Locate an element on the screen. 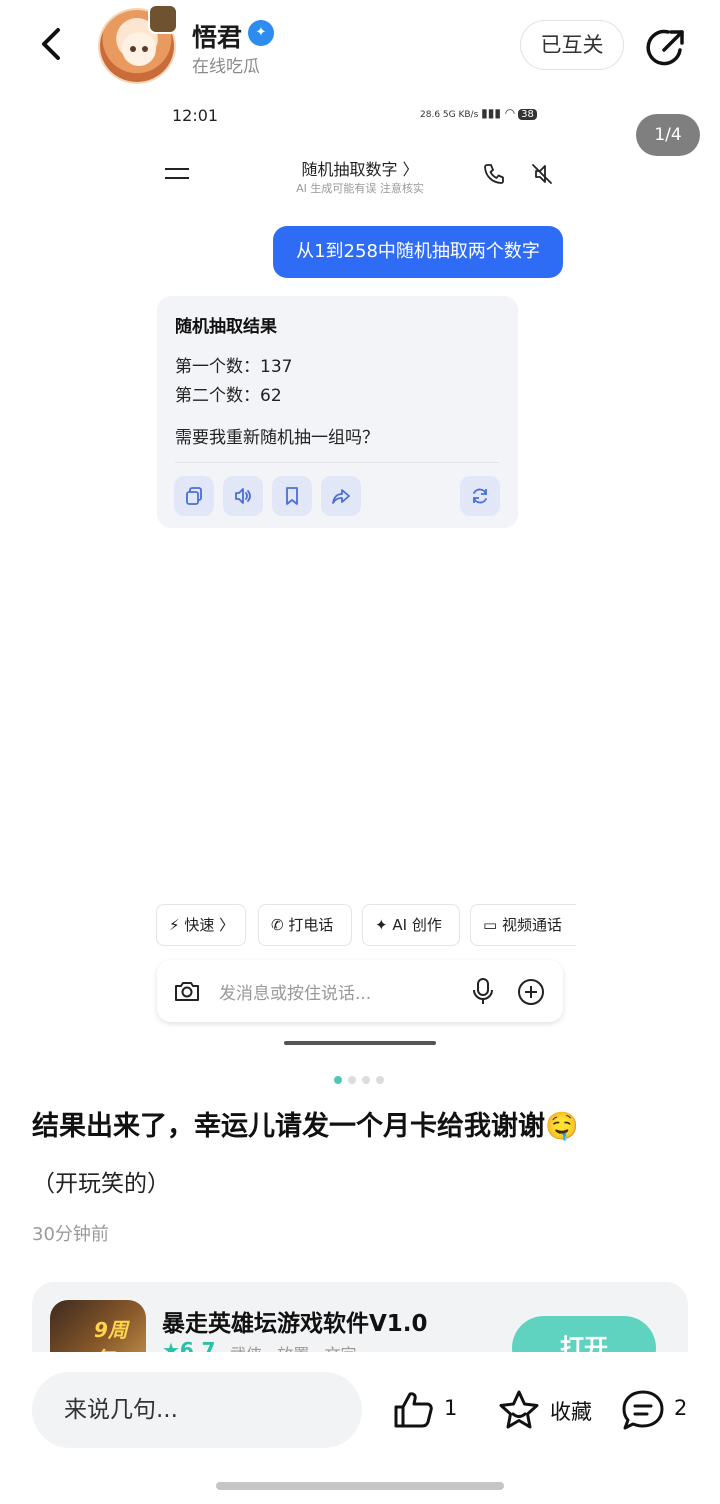 This screenshot has height=1504, width=720. chat-title: 随机抽取数字 〉 is located at coordinates (360, 169).